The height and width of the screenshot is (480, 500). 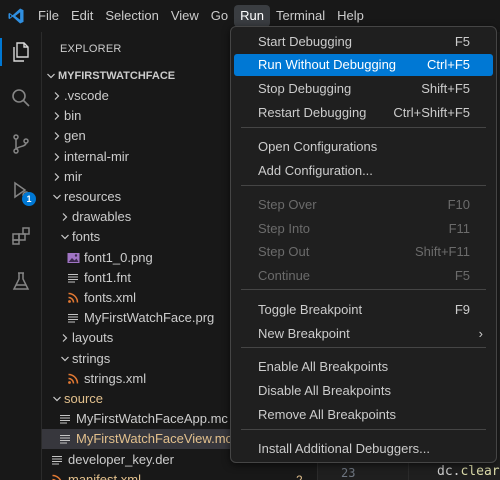 What do you see at coordinates (91, 358) in the screenshot?
I see `tree-item-label: strings` at bounding box center [91, 358].